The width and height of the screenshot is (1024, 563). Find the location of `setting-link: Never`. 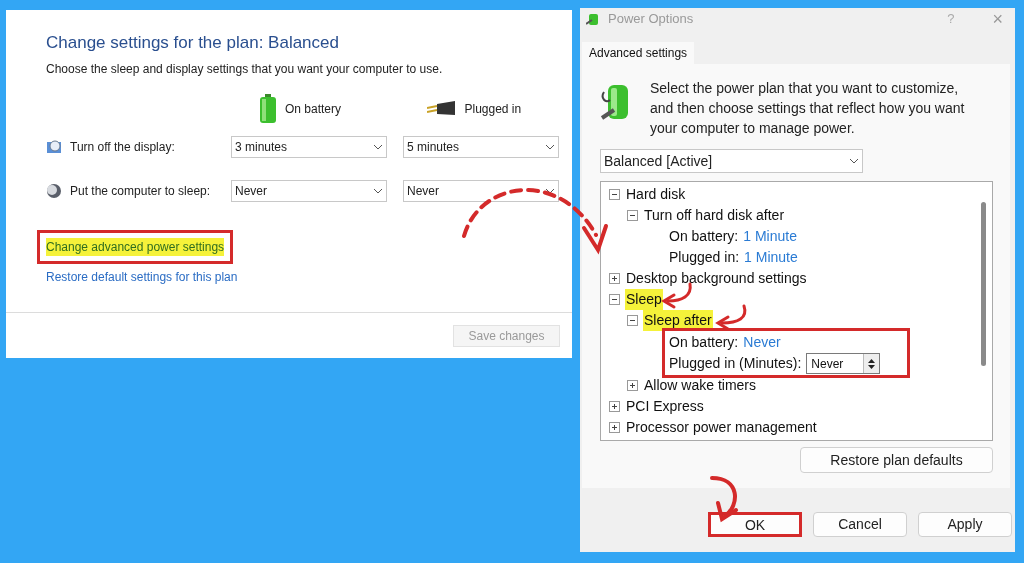

setting-link: Never is located at coordinates (762, 342).